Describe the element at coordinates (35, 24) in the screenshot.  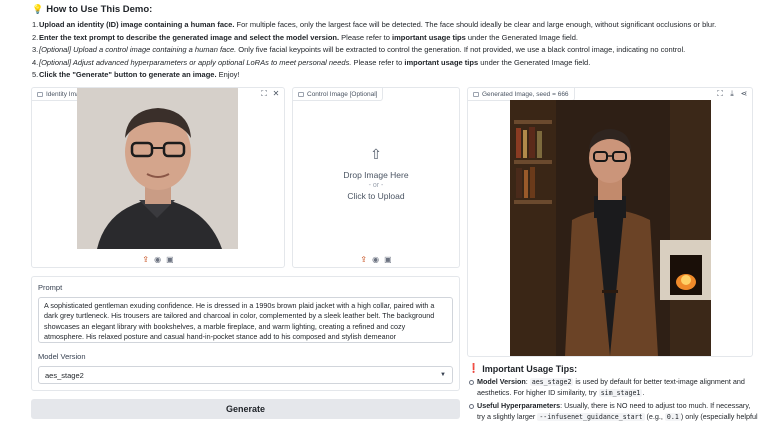
I see `step-number: 1.` at that location.